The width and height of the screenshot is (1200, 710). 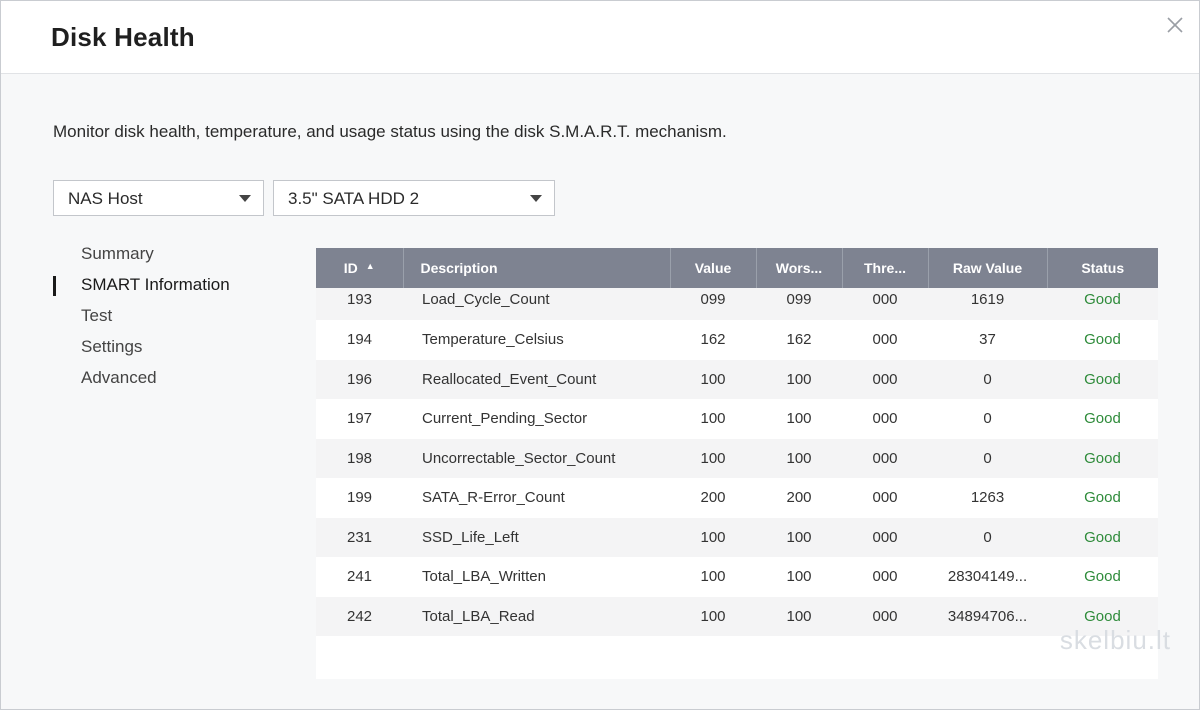 I want to click on close-icon, so click(x=1175, y=25).